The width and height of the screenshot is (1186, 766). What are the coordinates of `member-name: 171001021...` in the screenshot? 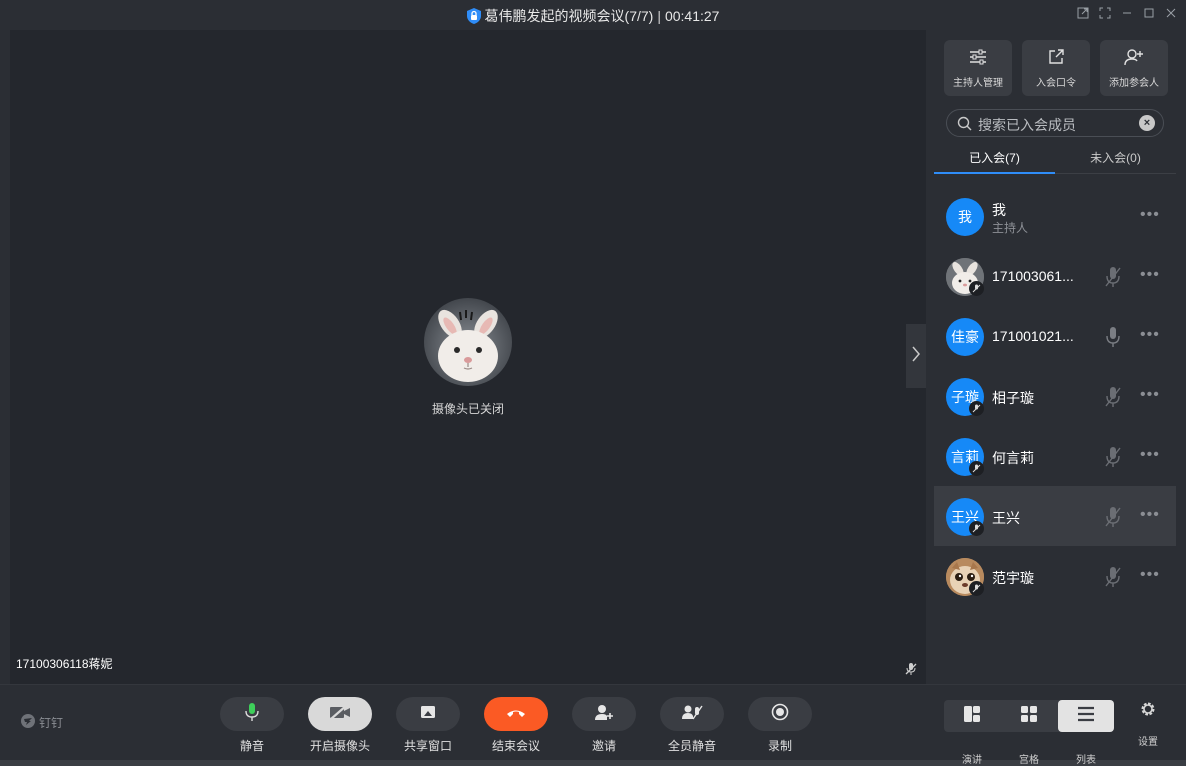 It's located at (1033, 336).